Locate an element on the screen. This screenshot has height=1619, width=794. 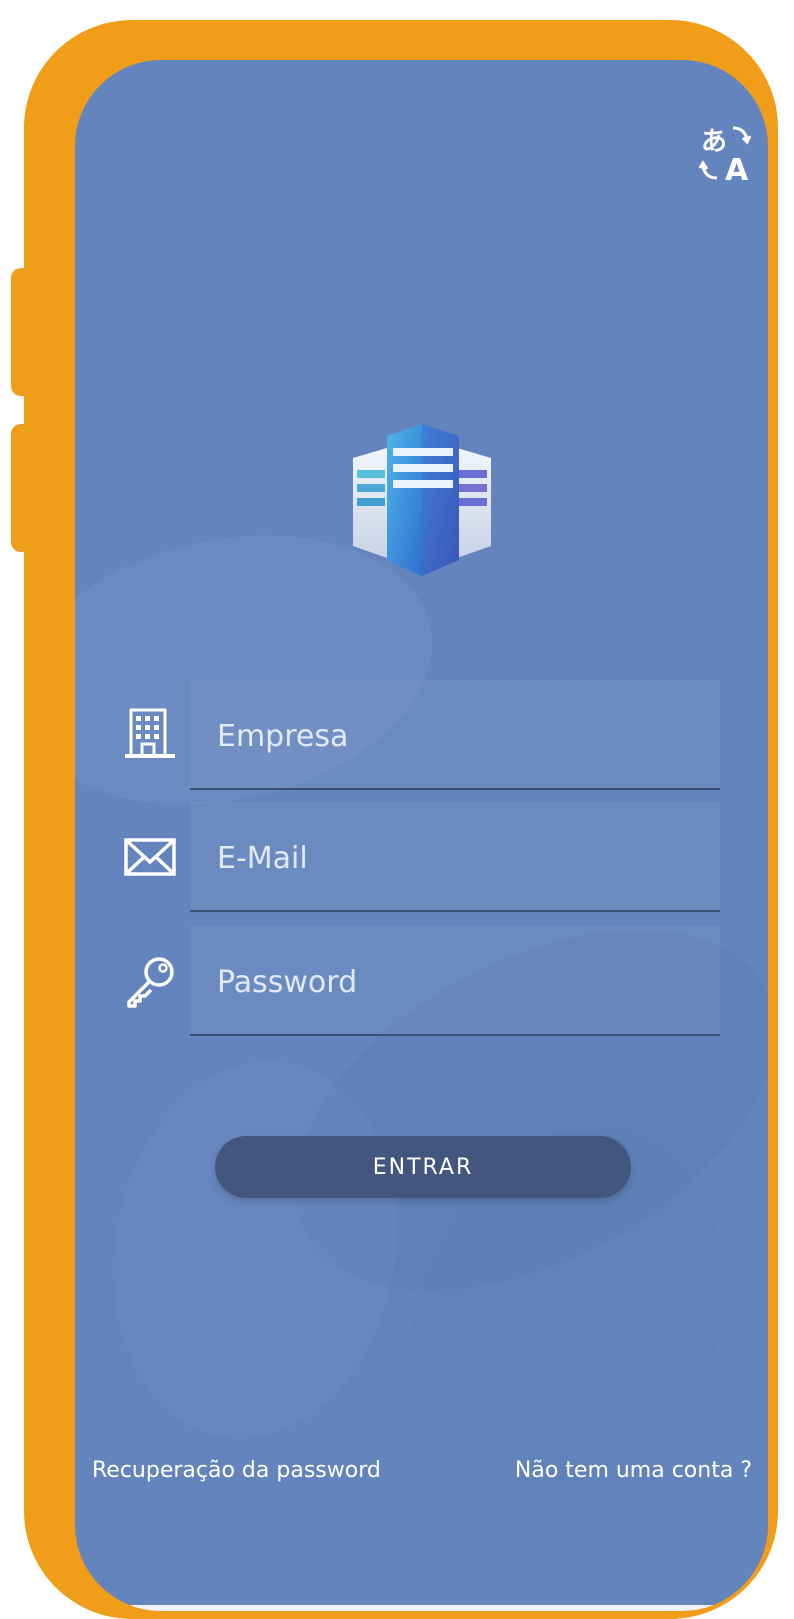
svg-text: あ is located at coordinates (714, 142).